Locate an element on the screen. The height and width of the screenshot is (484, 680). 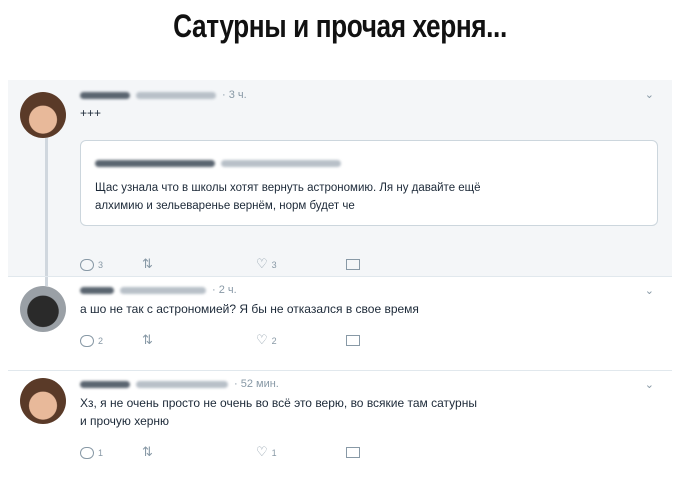
like-count: 2 is located at coordinates (274, 340).